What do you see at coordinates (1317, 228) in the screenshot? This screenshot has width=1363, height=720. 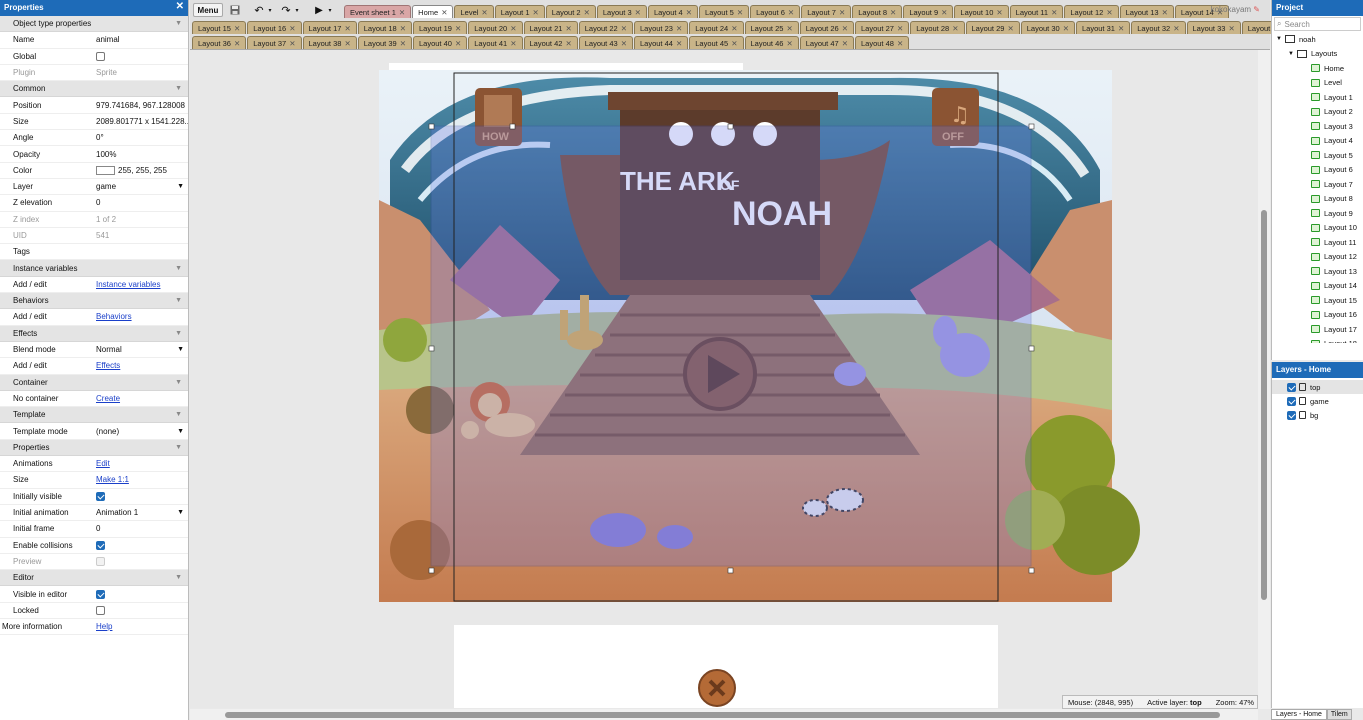 I see `layout-item-layout-10: Layout 10` at bounding box center [1317, 228].